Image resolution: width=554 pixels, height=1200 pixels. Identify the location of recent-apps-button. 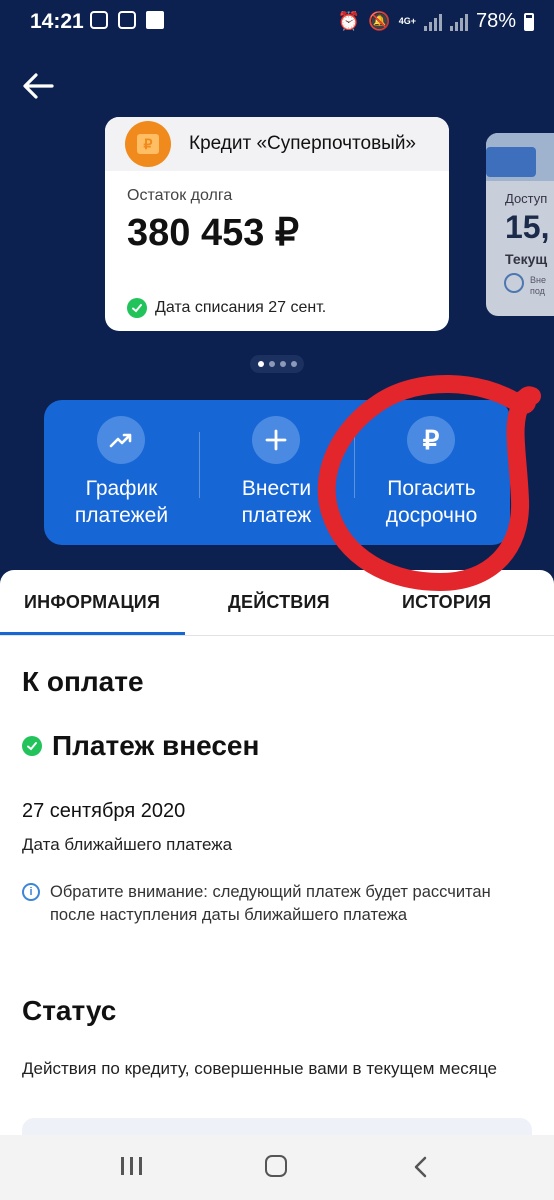
(131, 1166).